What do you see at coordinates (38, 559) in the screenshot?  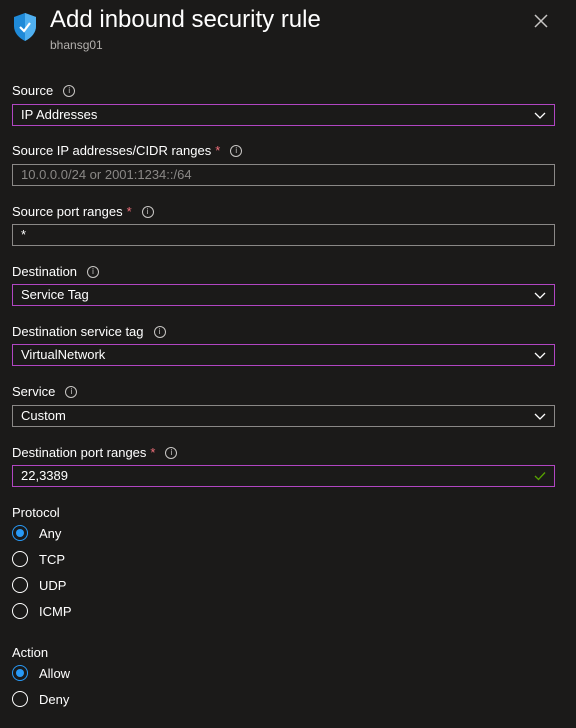 I see `protocol-option-tcp: TCP` at bounding box center [38, 559].